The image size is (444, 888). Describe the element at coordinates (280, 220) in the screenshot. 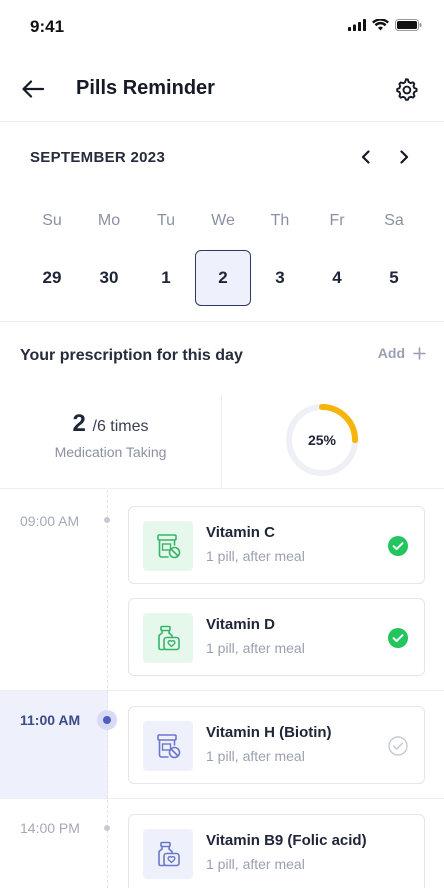

I see `weekday-label: Th` at that location.